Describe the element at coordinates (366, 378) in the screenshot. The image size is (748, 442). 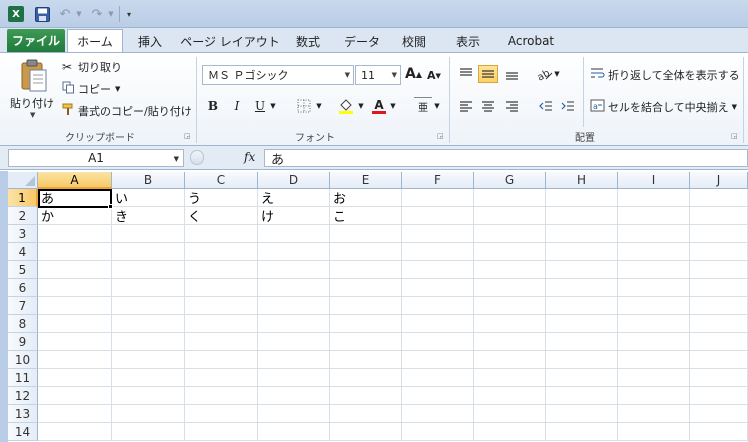
I see `cell-e11` at that location.